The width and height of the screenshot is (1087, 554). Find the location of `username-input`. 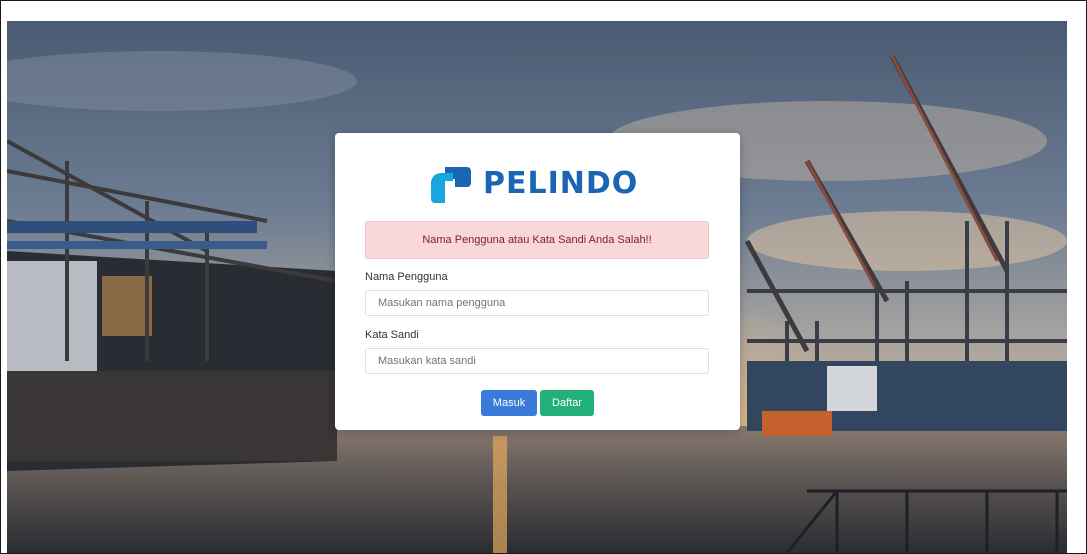

username-input is located at coordinates (537, 303).